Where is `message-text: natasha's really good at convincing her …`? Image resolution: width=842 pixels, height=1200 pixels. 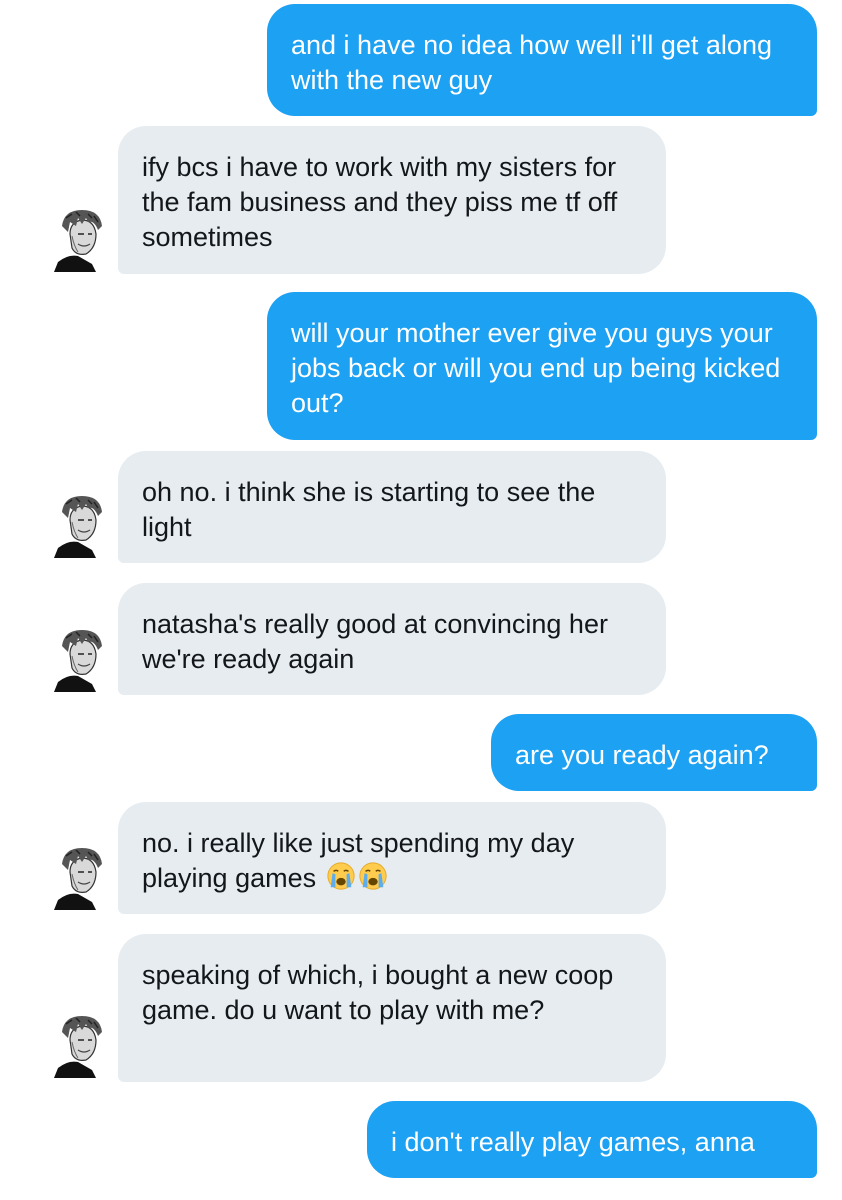 message-text: natasha's really good at convincing her … is located at coordinates (375, 641).